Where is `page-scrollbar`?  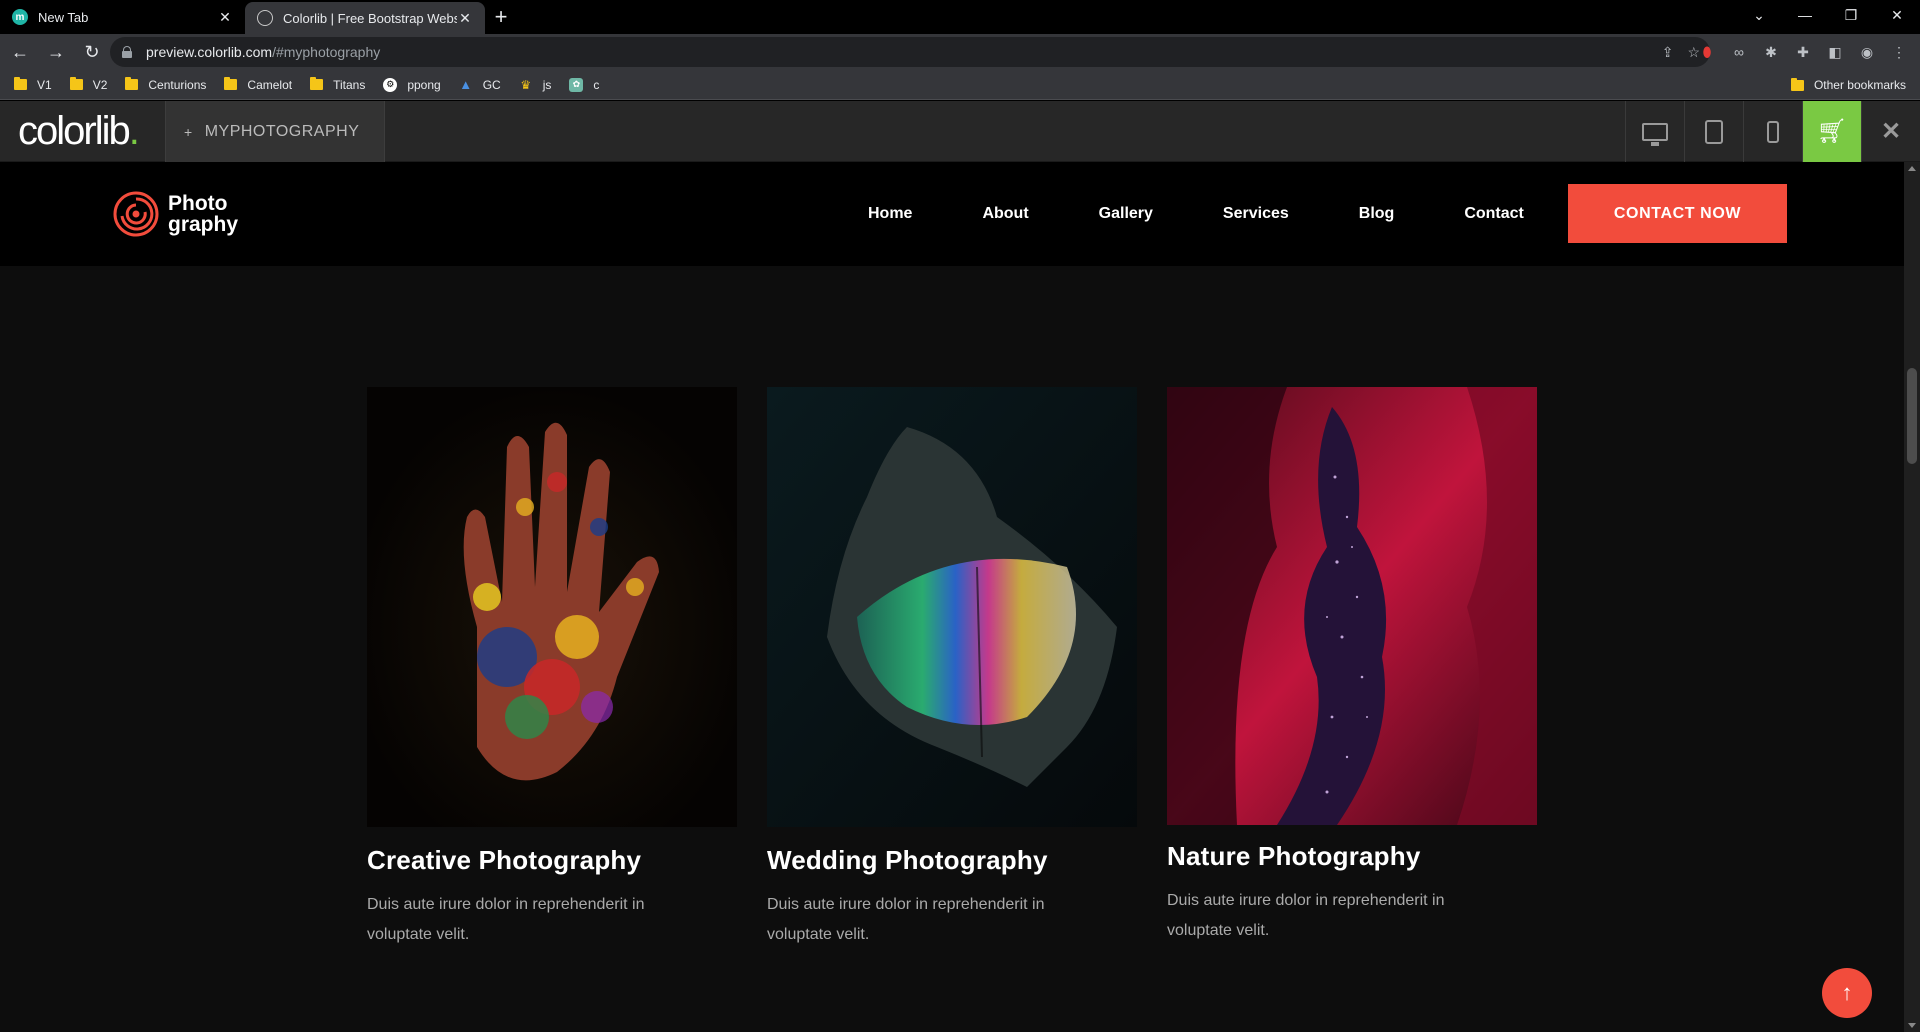
page-scrollbar is located at coordinates (1912, 597).